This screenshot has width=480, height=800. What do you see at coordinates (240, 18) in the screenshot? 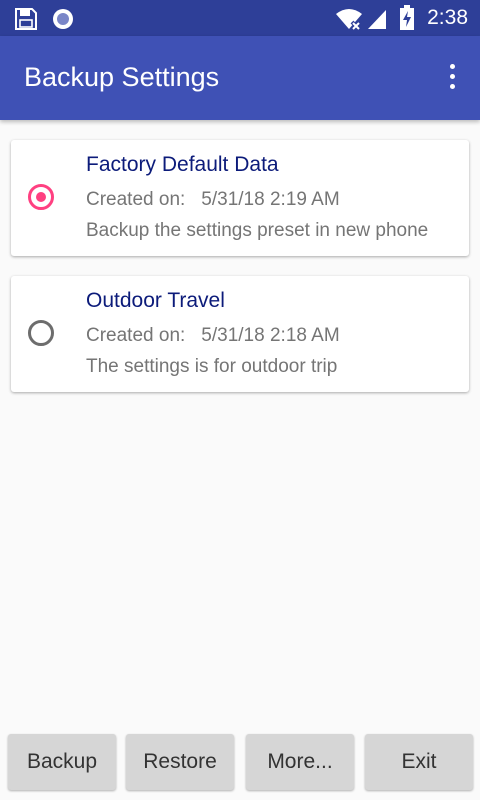
I see `status-bar: 2:38` at bounding box center [240, 18].